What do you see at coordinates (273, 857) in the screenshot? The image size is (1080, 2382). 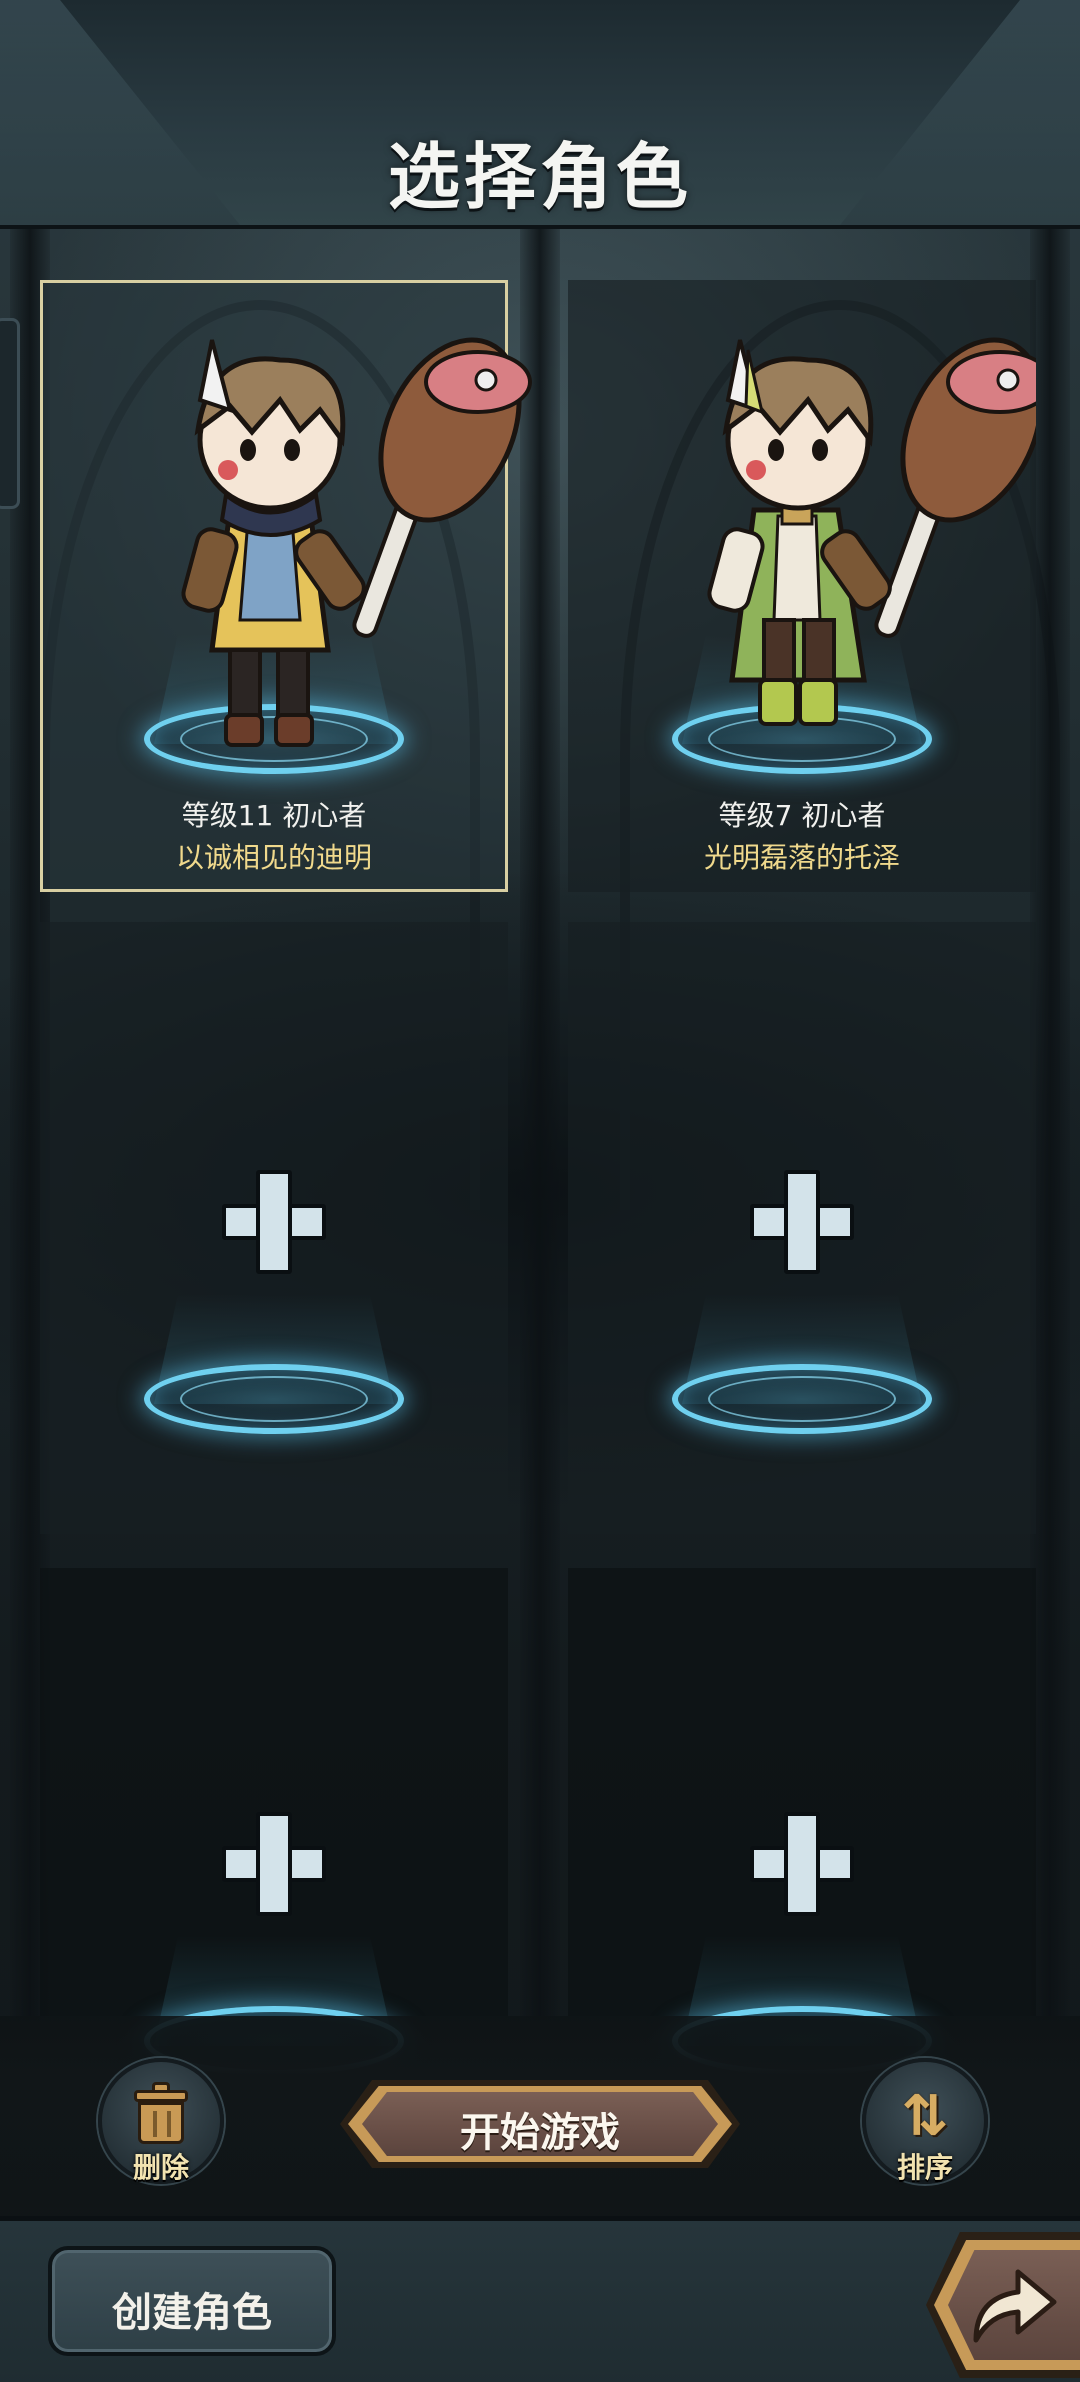 I see `character-name: 以诚相见的迪明` at bounding box center [273, 857].